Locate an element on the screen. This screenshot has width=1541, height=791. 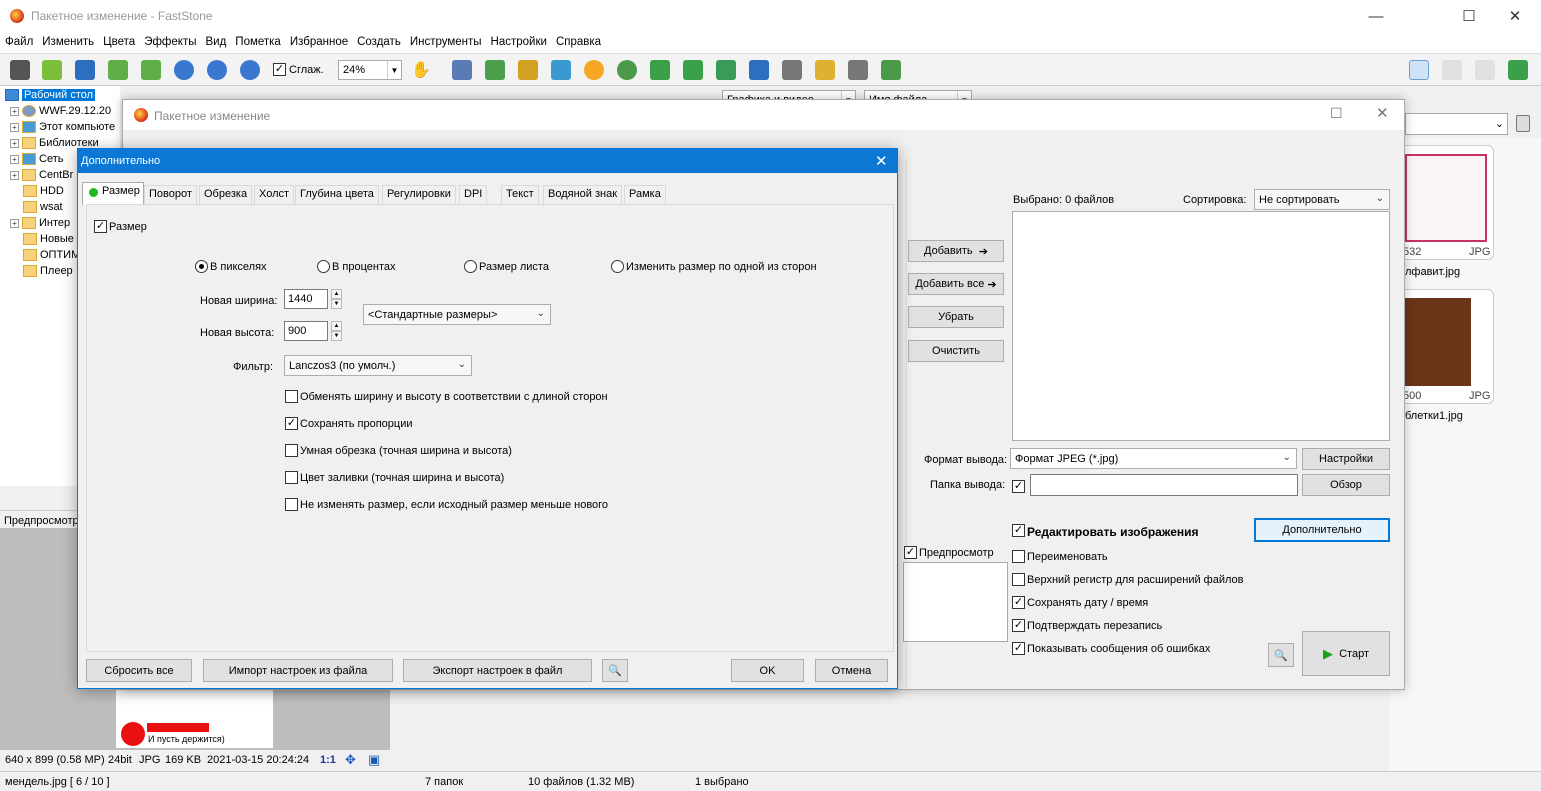
menu-tools: Инструменты is located at coordinates (445, 40).